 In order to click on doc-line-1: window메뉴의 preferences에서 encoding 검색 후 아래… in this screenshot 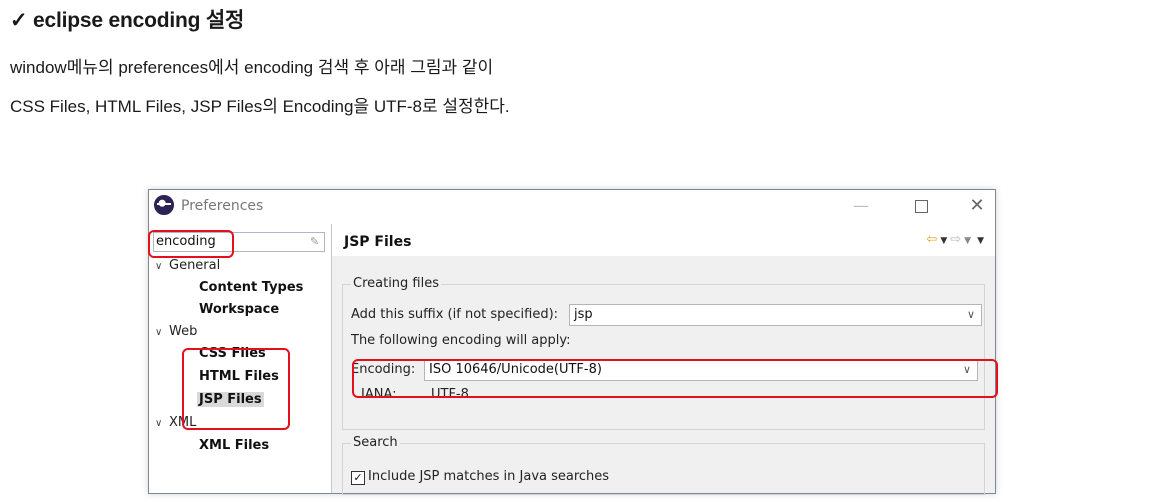, I will do `click(252, 67)`.